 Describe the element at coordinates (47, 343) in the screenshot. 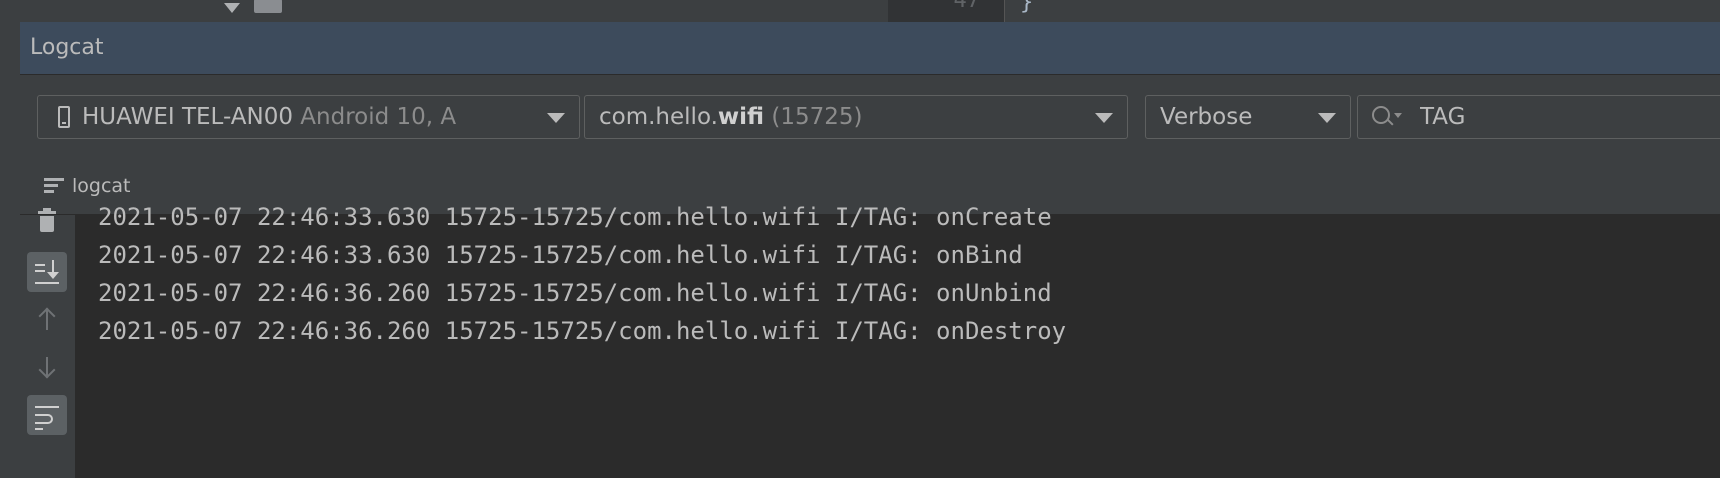

I see `logcat-side-toolbar` at that location.